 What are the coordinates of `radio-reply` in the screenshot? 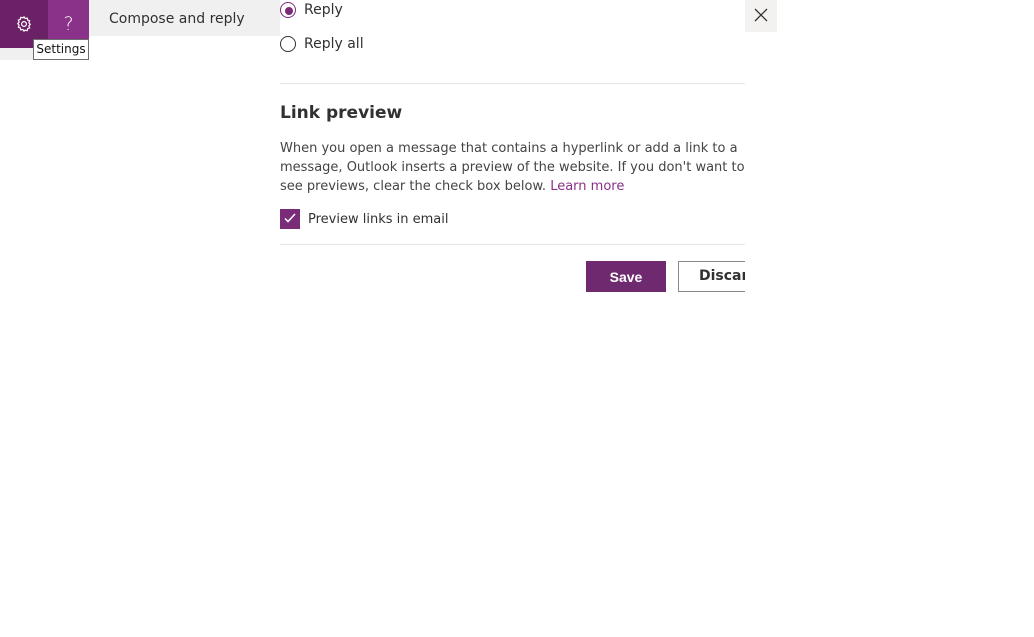 It's located at (288, 10).